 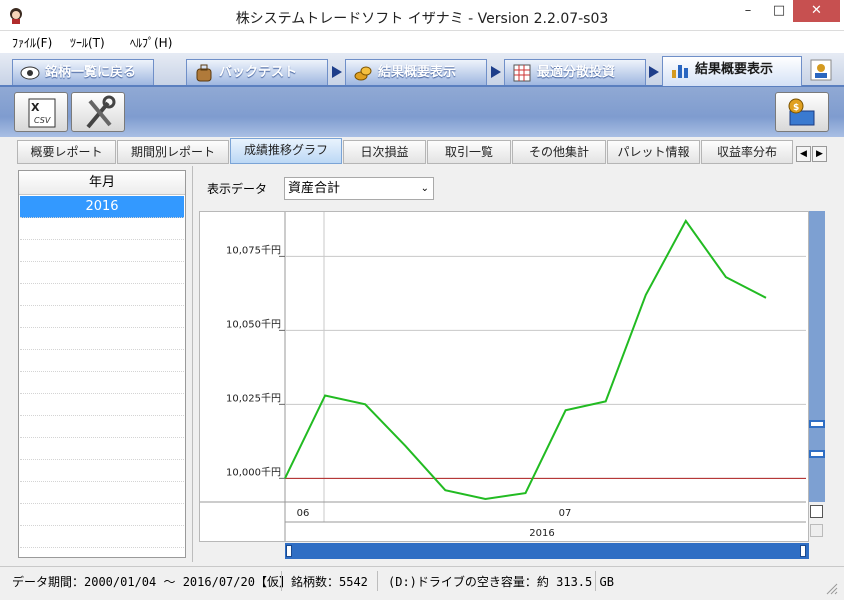 What do you see at coordinates (32, 42) in the screenshot?
I see `menu-file: ﾌｧｲﾙ(F)` at bounding box center [32, 42].